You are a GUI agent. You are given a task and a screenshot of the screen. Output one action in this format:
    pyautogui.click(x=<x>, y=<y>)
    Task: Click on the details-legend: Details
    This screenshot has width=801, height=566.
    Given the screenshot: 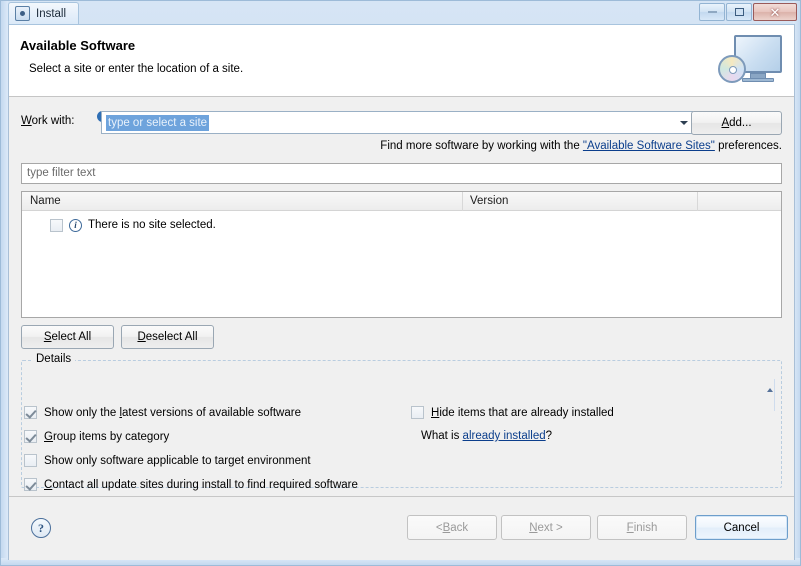 What is the action you would take?
    pyautogui.click(x=54, y=359)
    